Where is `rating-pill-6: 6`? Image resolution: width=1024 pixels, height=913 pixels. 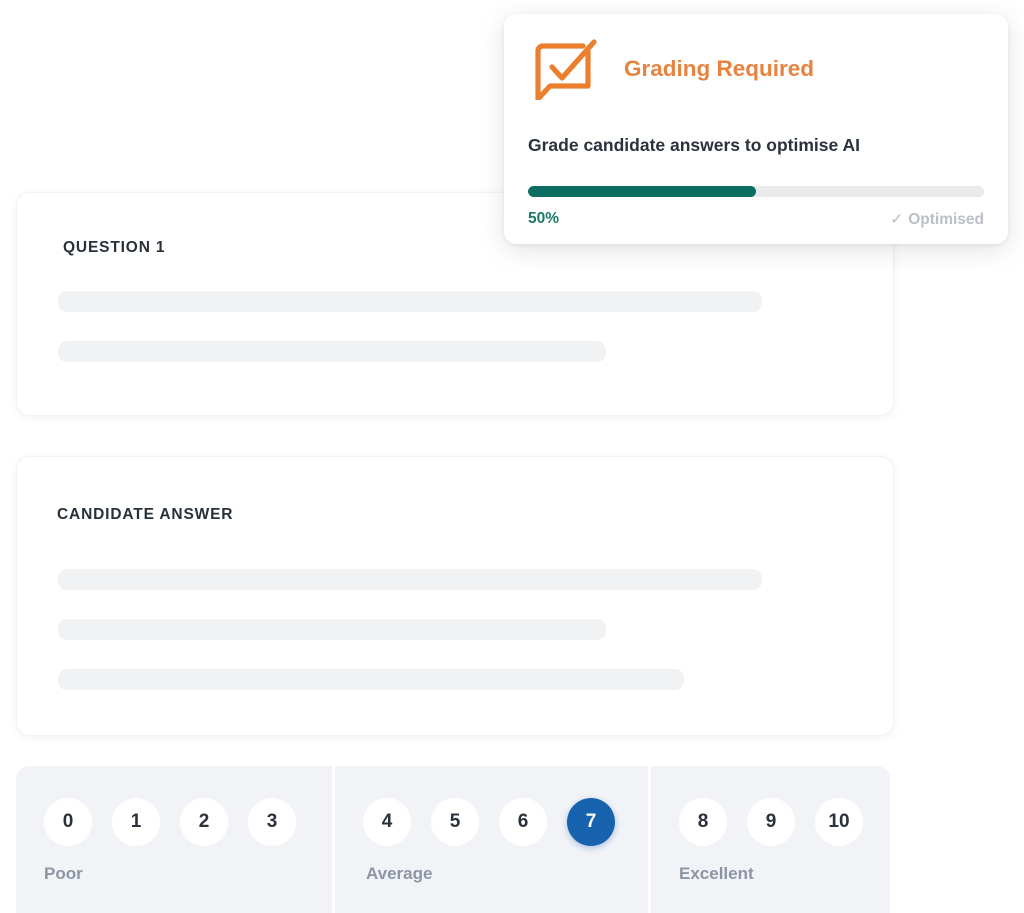 rating-pill-6: 6 is located at coordinates (523, 822).